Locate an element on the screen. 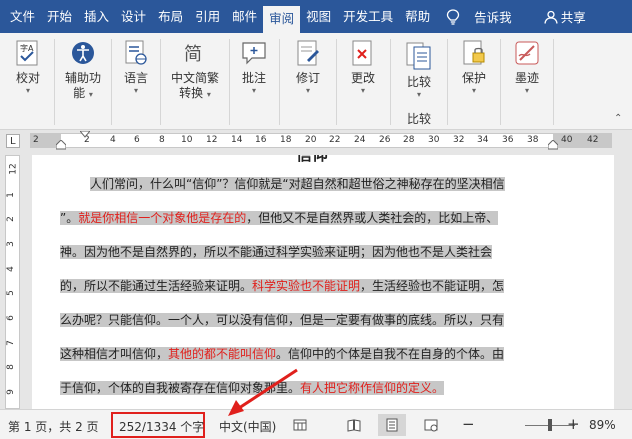 The image size is (632, 439). language-button: 语言 ▾ is located at coordinates (136, 81).